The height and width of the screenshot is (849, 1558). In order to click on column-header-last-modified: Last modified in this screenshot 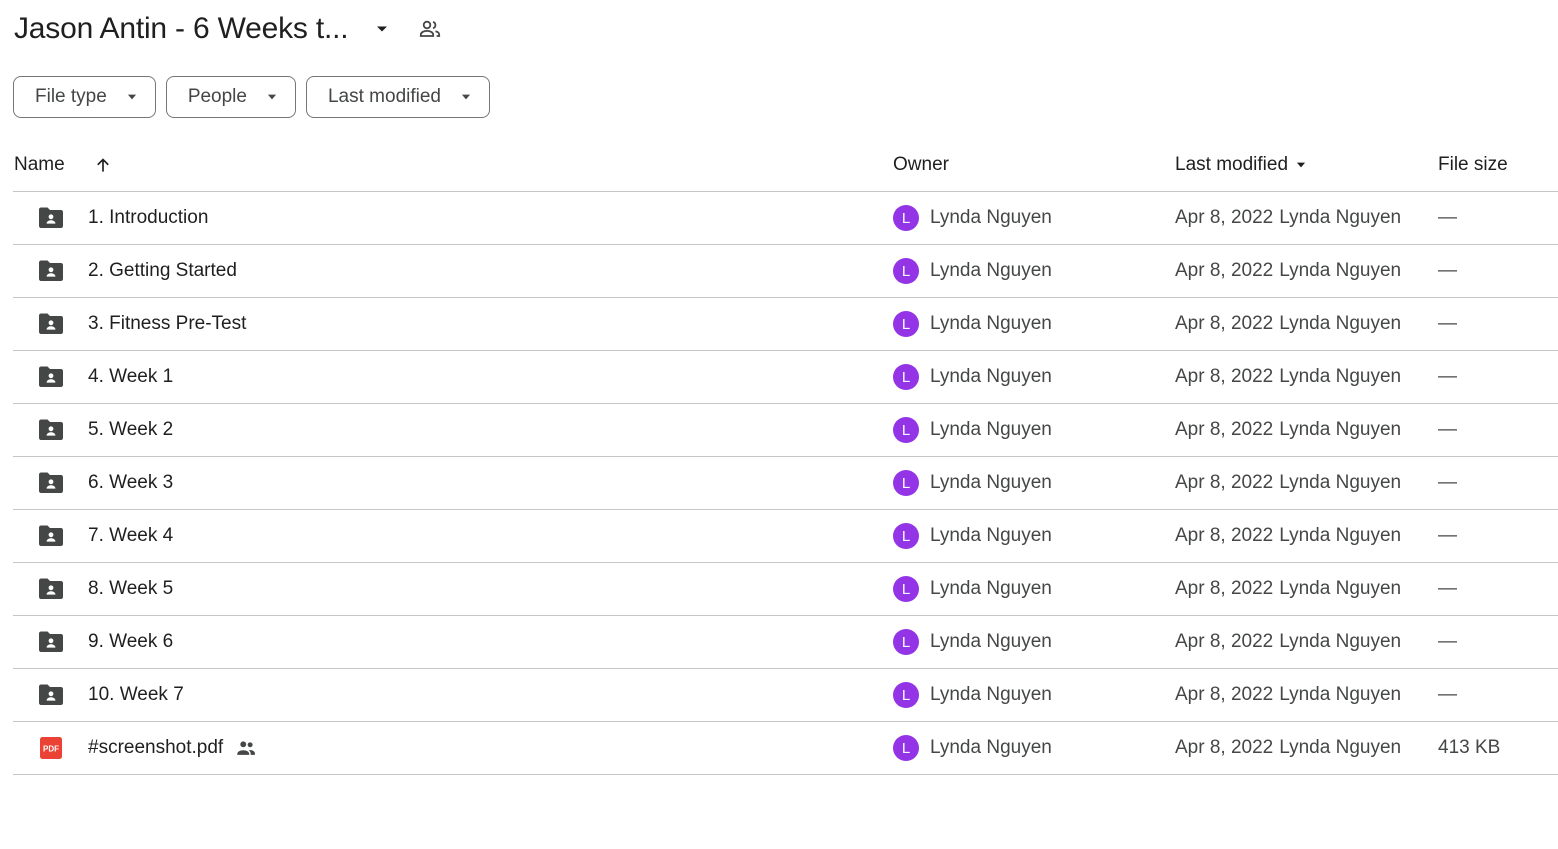, I will do `click(1241, 165)`.